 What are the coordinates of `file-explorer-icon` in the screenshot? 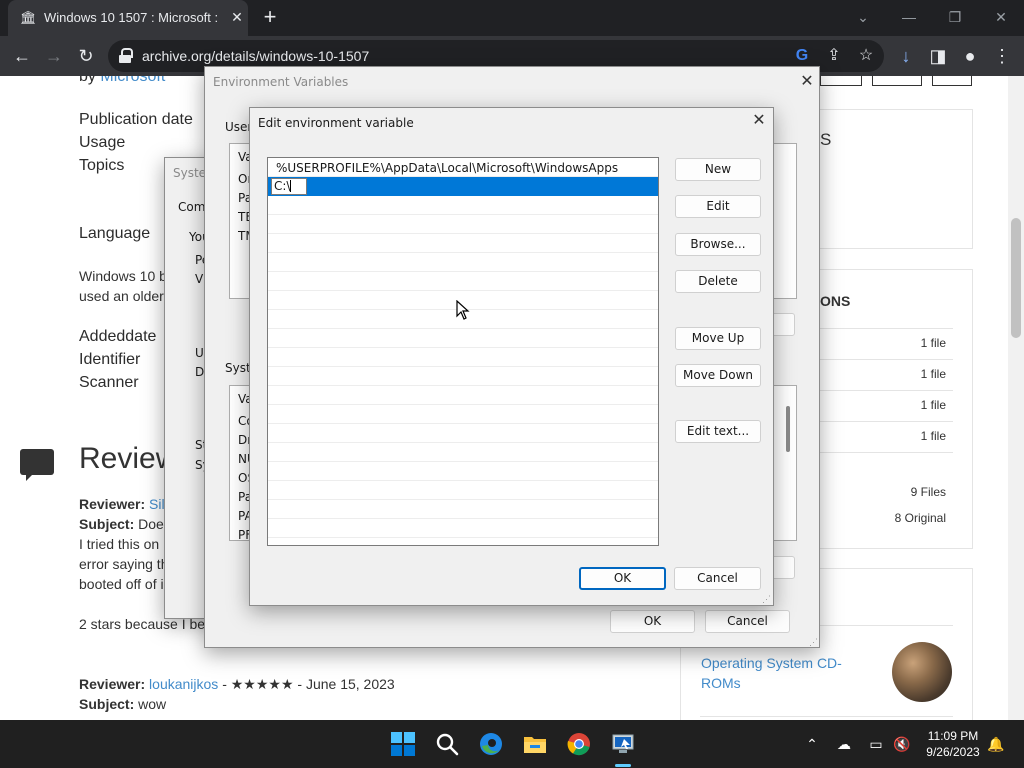 It's located at (535, 744).